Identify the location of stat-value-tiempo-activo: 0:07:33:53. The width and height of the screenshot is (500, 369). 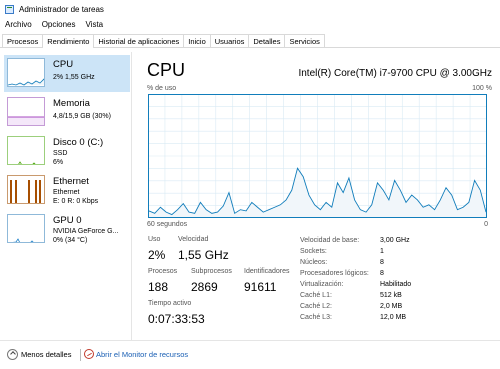
(176, 319).